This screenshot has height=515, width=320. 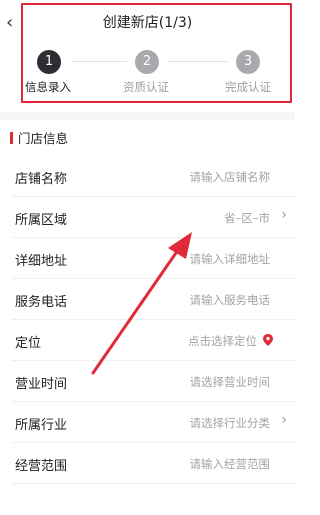 What do you see at coordinates (147, 217) in the screenshot?
I see `form-row-region: 所属区域 省–区–市 ›` at bounding box center [147, 217].